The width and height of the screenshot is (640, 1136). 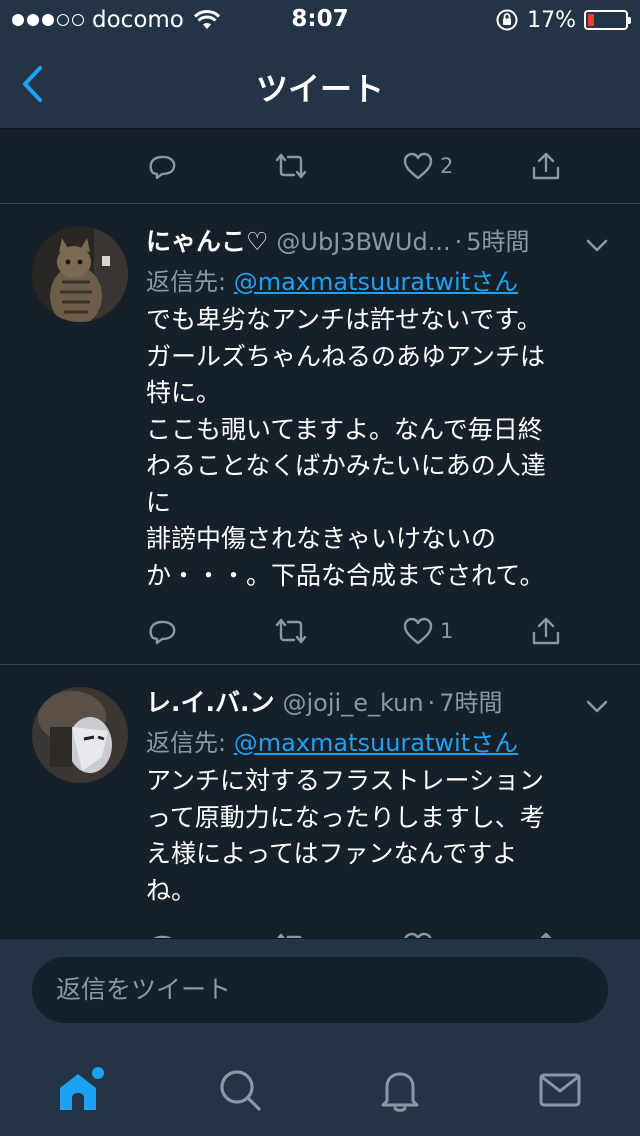 I want to click on display-name: レ.イ.バ.ン, so click(x=210, y=701).